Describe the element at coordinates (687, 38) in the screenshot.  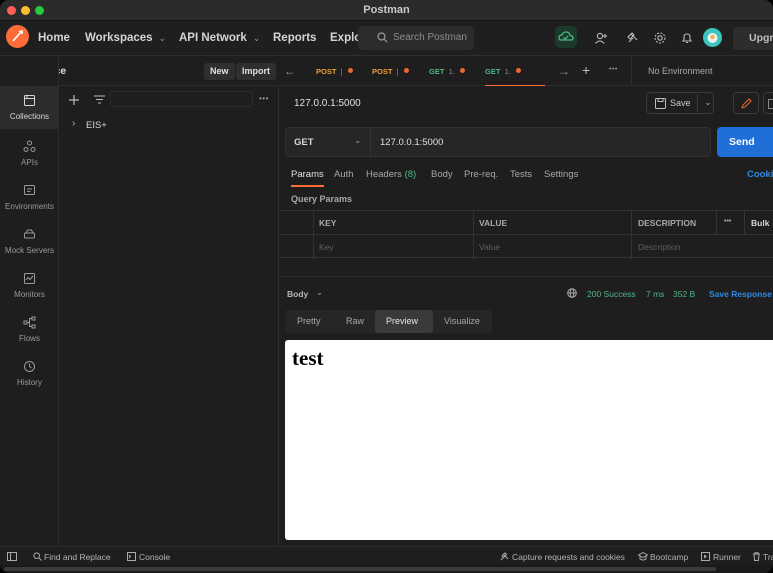
I see `notifications-bell-icon` at that location.